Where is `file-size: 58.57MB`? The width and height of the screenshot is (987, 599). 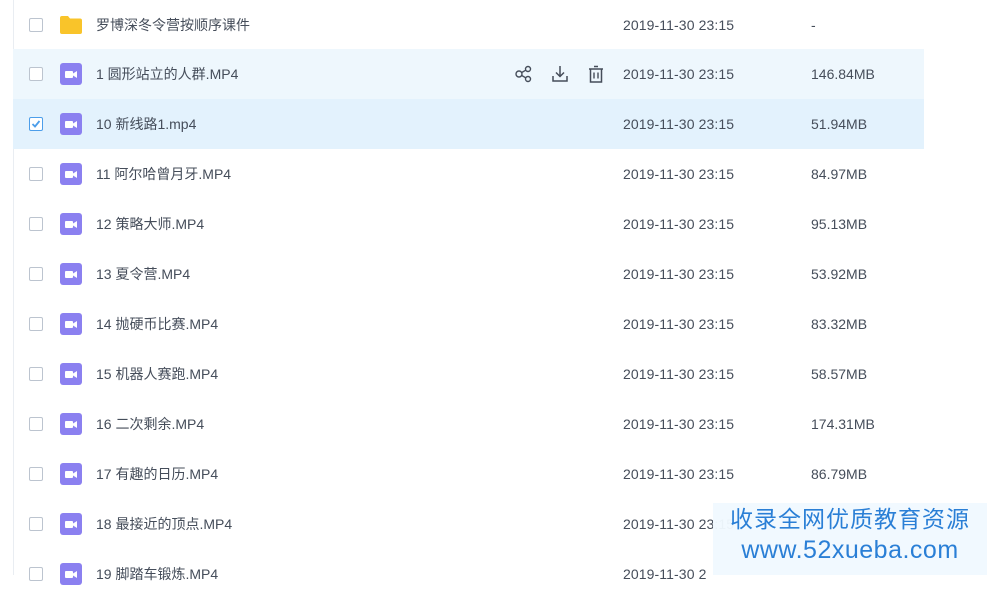
file-size: 58.57MB is located at coordinates (839, 374).